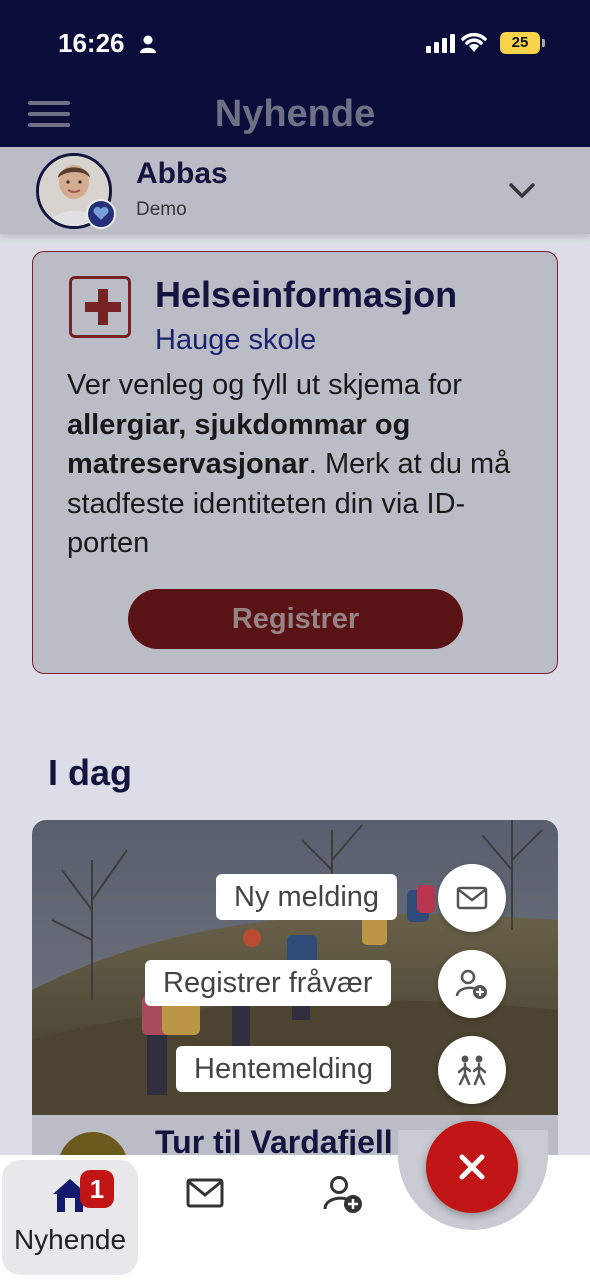 This screenshot has height=1280, width=590. What do you see at coordinates (474, 42) in the screenshot?
I see `wifi-icon` at bounding box center [474, 42].